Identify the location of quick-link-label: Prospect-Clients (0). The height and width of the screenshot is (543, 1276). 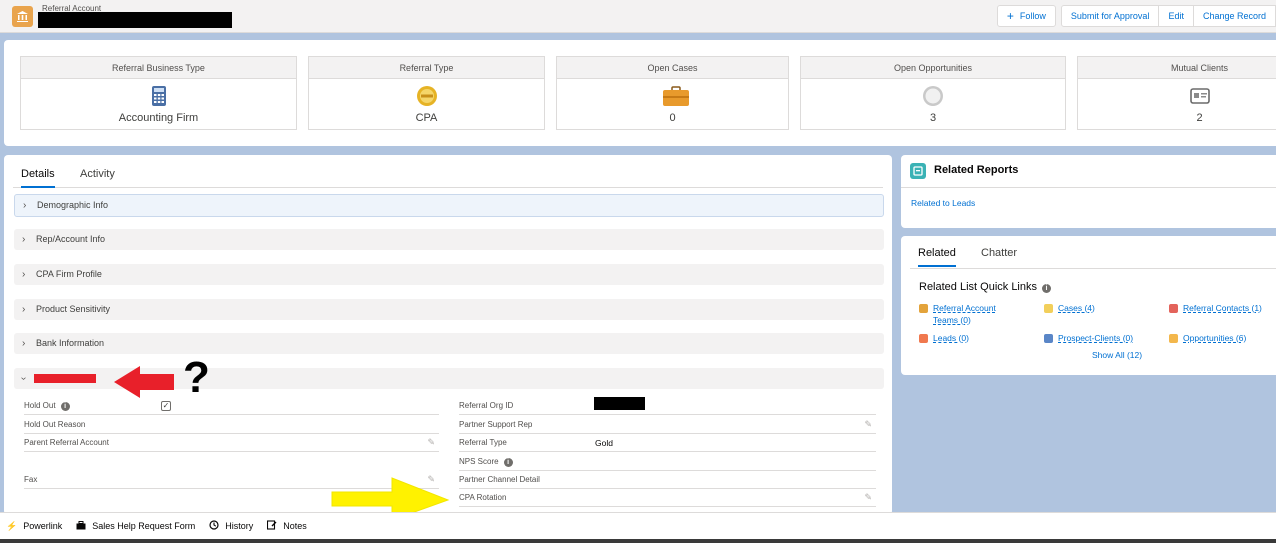
(1096, 338).